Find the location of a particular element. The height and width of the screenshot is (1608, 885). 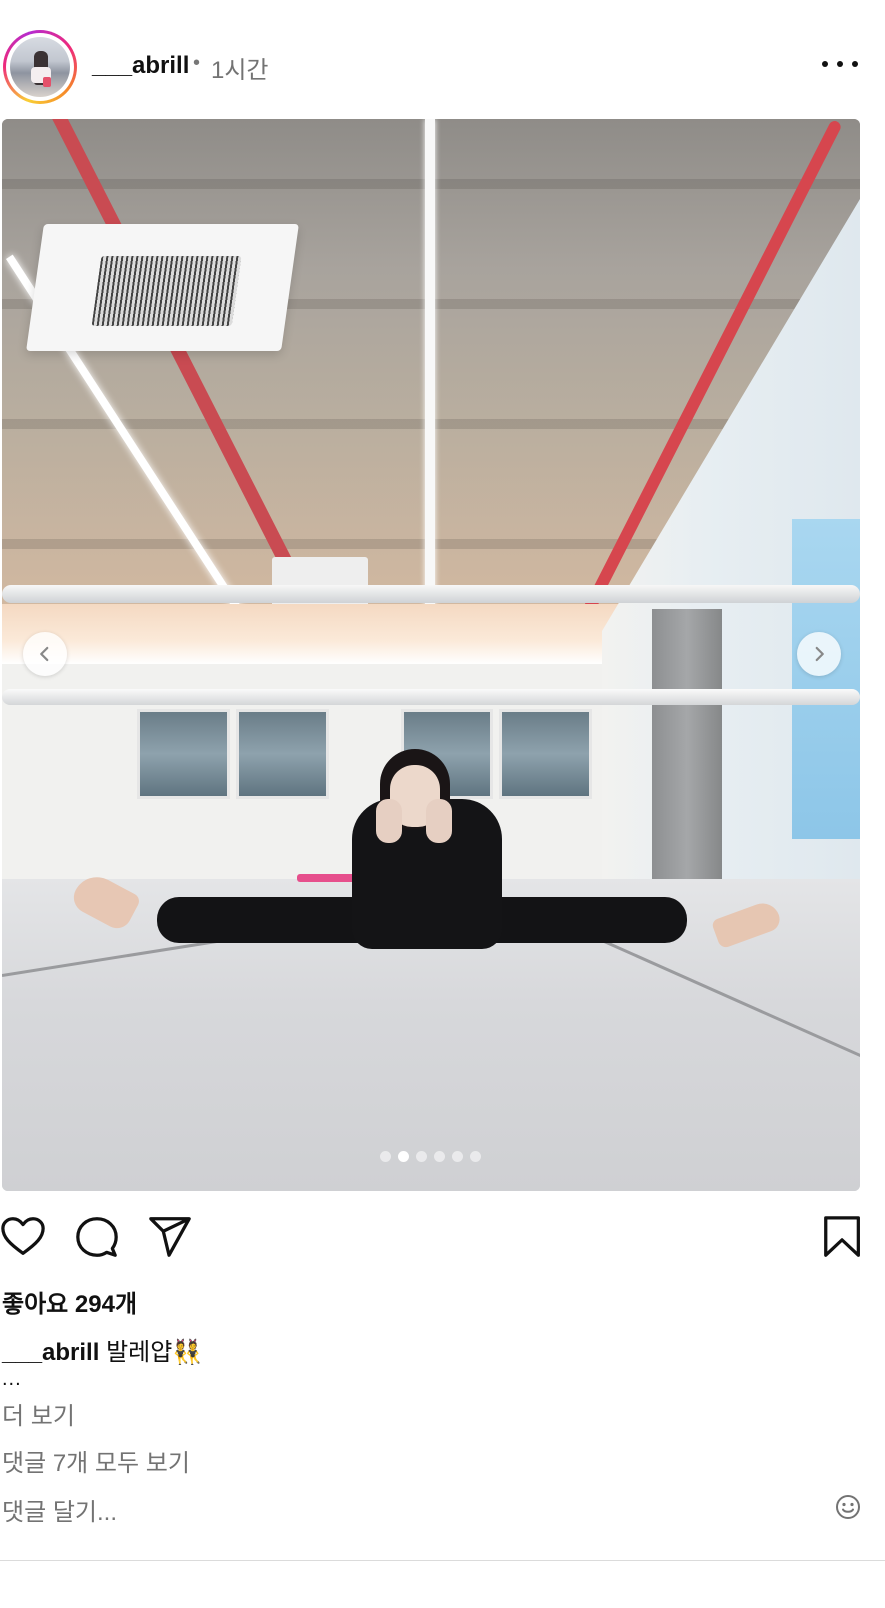

avatar-story-ring is located at coordinates (40, 67).